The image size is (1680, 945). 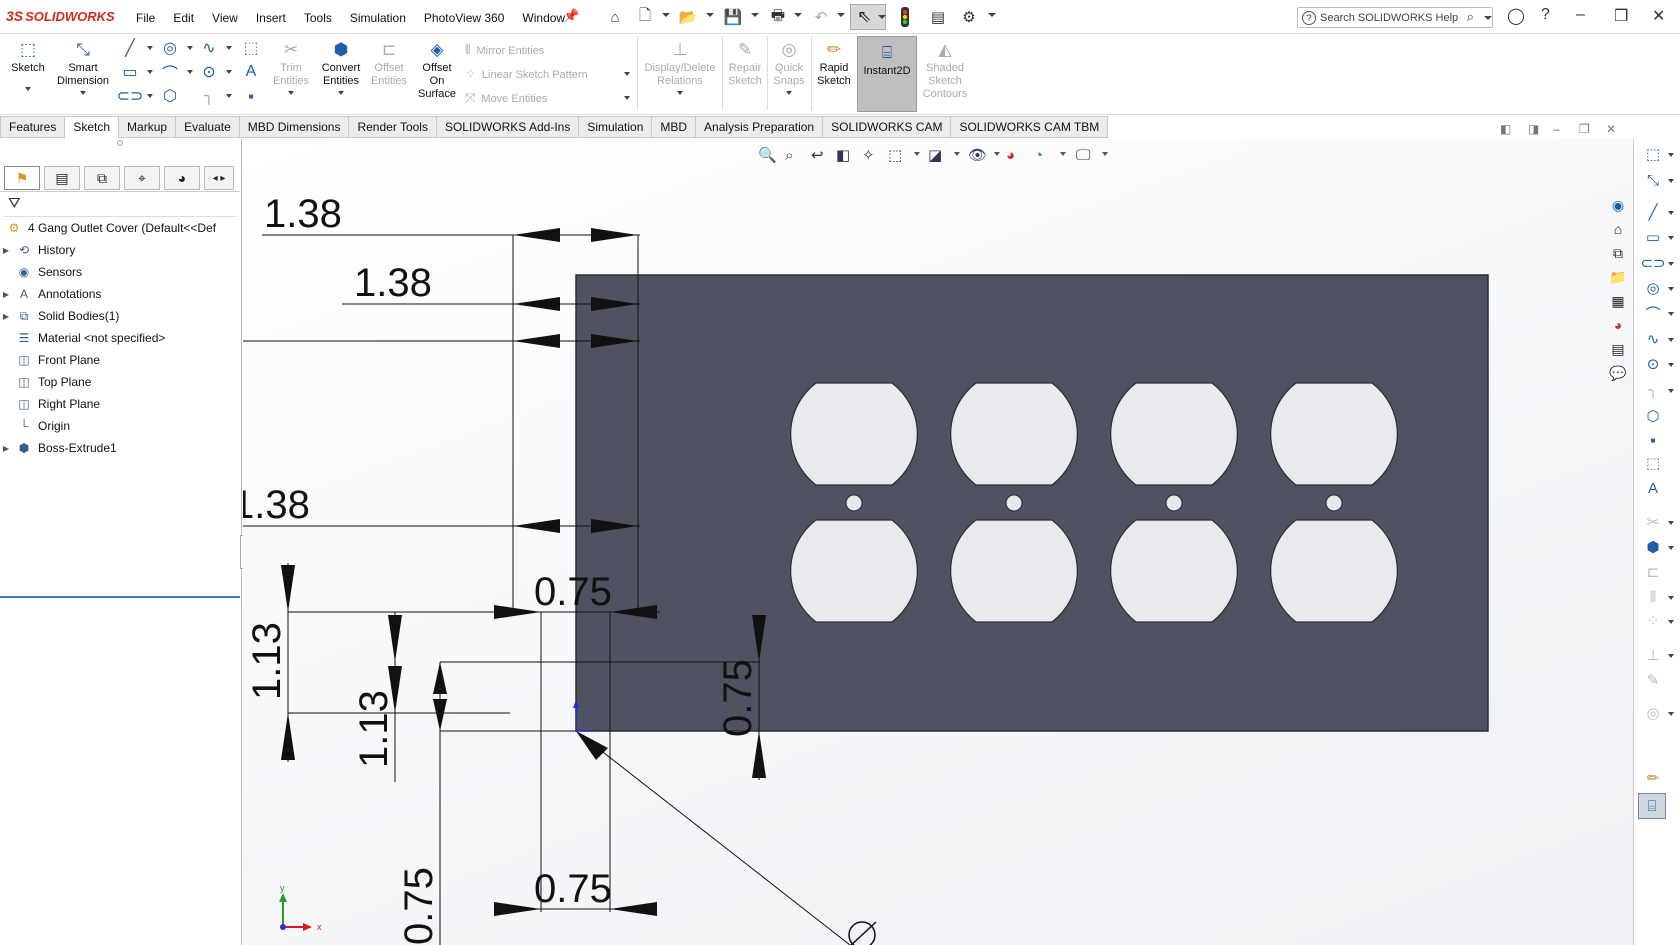 I want to click on linear-pattern-button: ⁘ Linear Sketch Pattern, so click(x=526, y=74).